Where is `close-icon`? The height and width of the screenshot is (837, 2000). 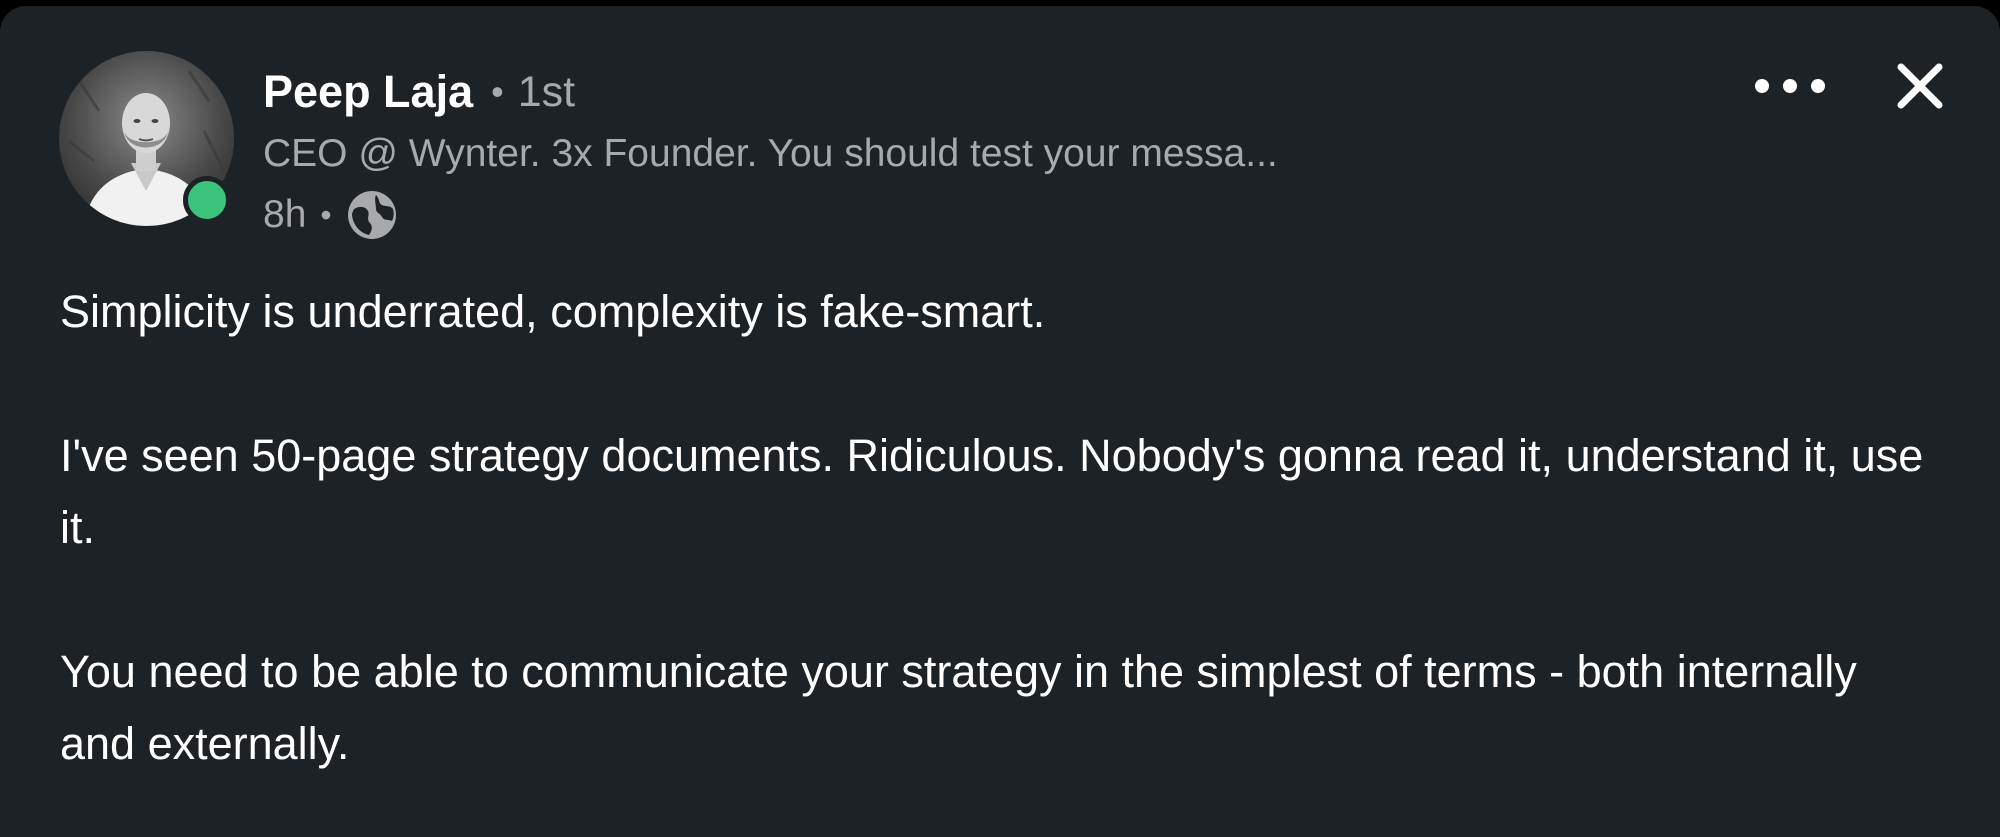 close-icon is located at coordinates (1920, 86).